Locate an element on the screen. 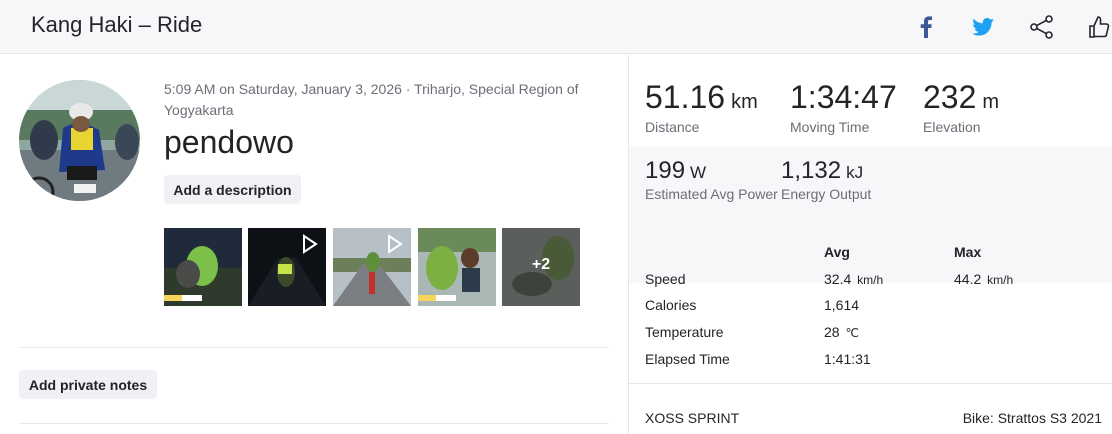 This screenshot has width=1112, height=434. device-name: XOSS SPRINT is located at coordinates (692, 418).